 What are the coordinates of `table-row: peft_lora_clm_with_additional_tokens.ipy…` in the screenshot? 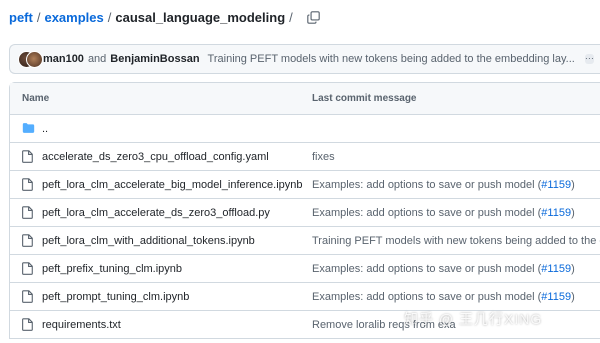 It's located at (305, 241).